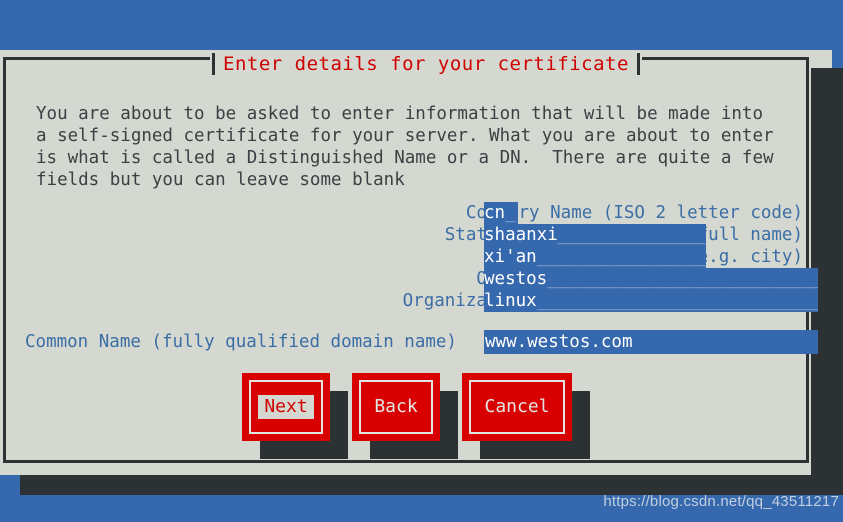  Describe the element at coordinates (431, 485) in the screenshot. I see `dialog-drop-shadow-bottom` at that location.